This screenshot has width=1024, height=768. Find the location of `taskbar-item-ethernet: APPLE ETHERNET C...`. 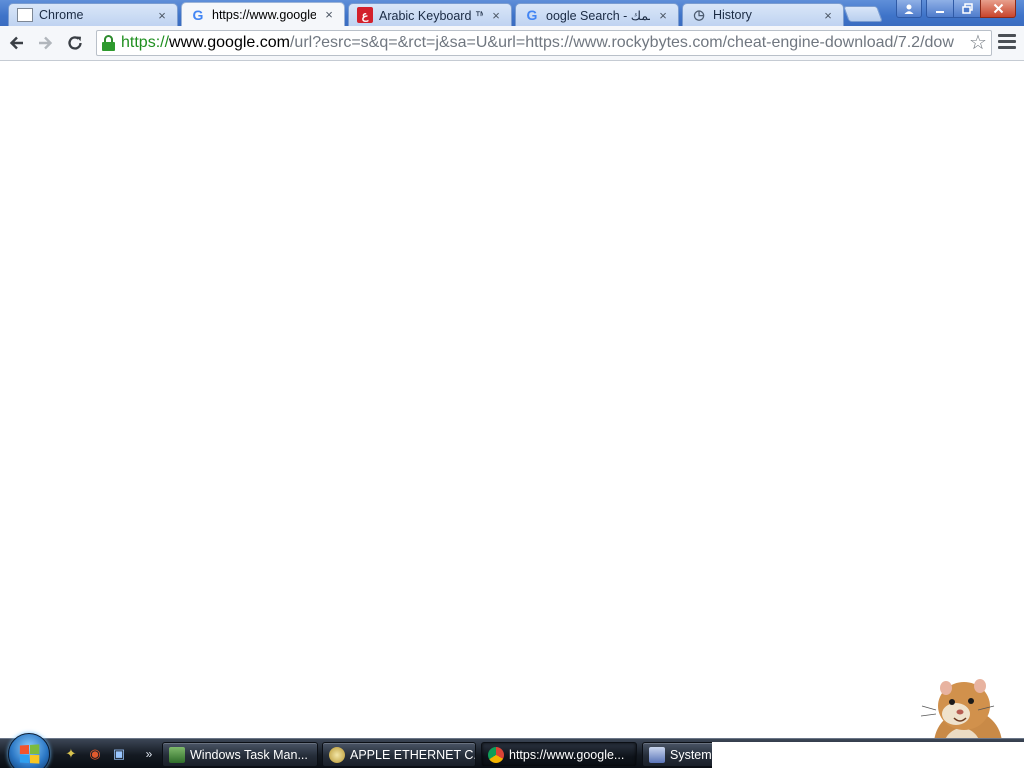

taskbar-item-ethernet: APPLE ETHERNET C... is located at coordinates (399, 754).